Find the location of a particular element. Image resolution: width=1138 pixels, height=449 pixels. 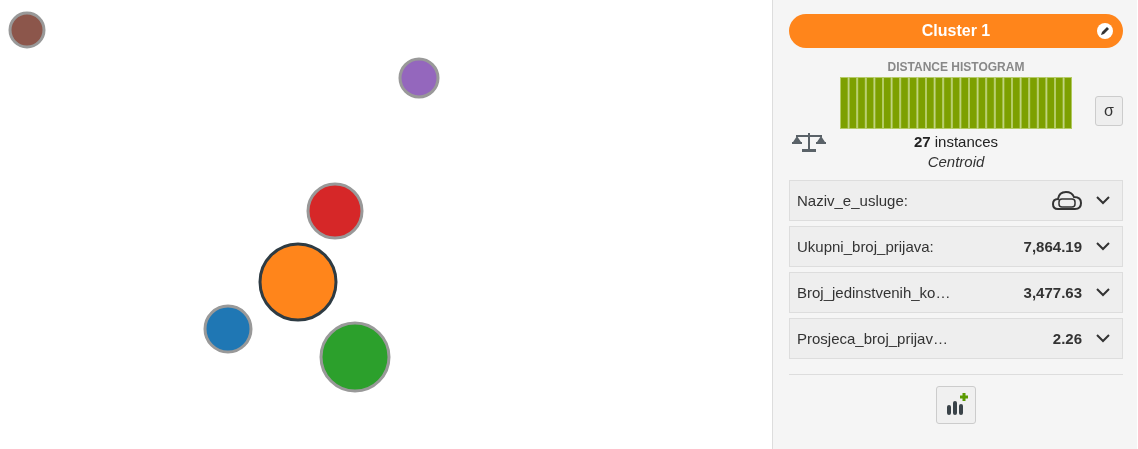

add-chart-button is located at coordinates (956, 405).